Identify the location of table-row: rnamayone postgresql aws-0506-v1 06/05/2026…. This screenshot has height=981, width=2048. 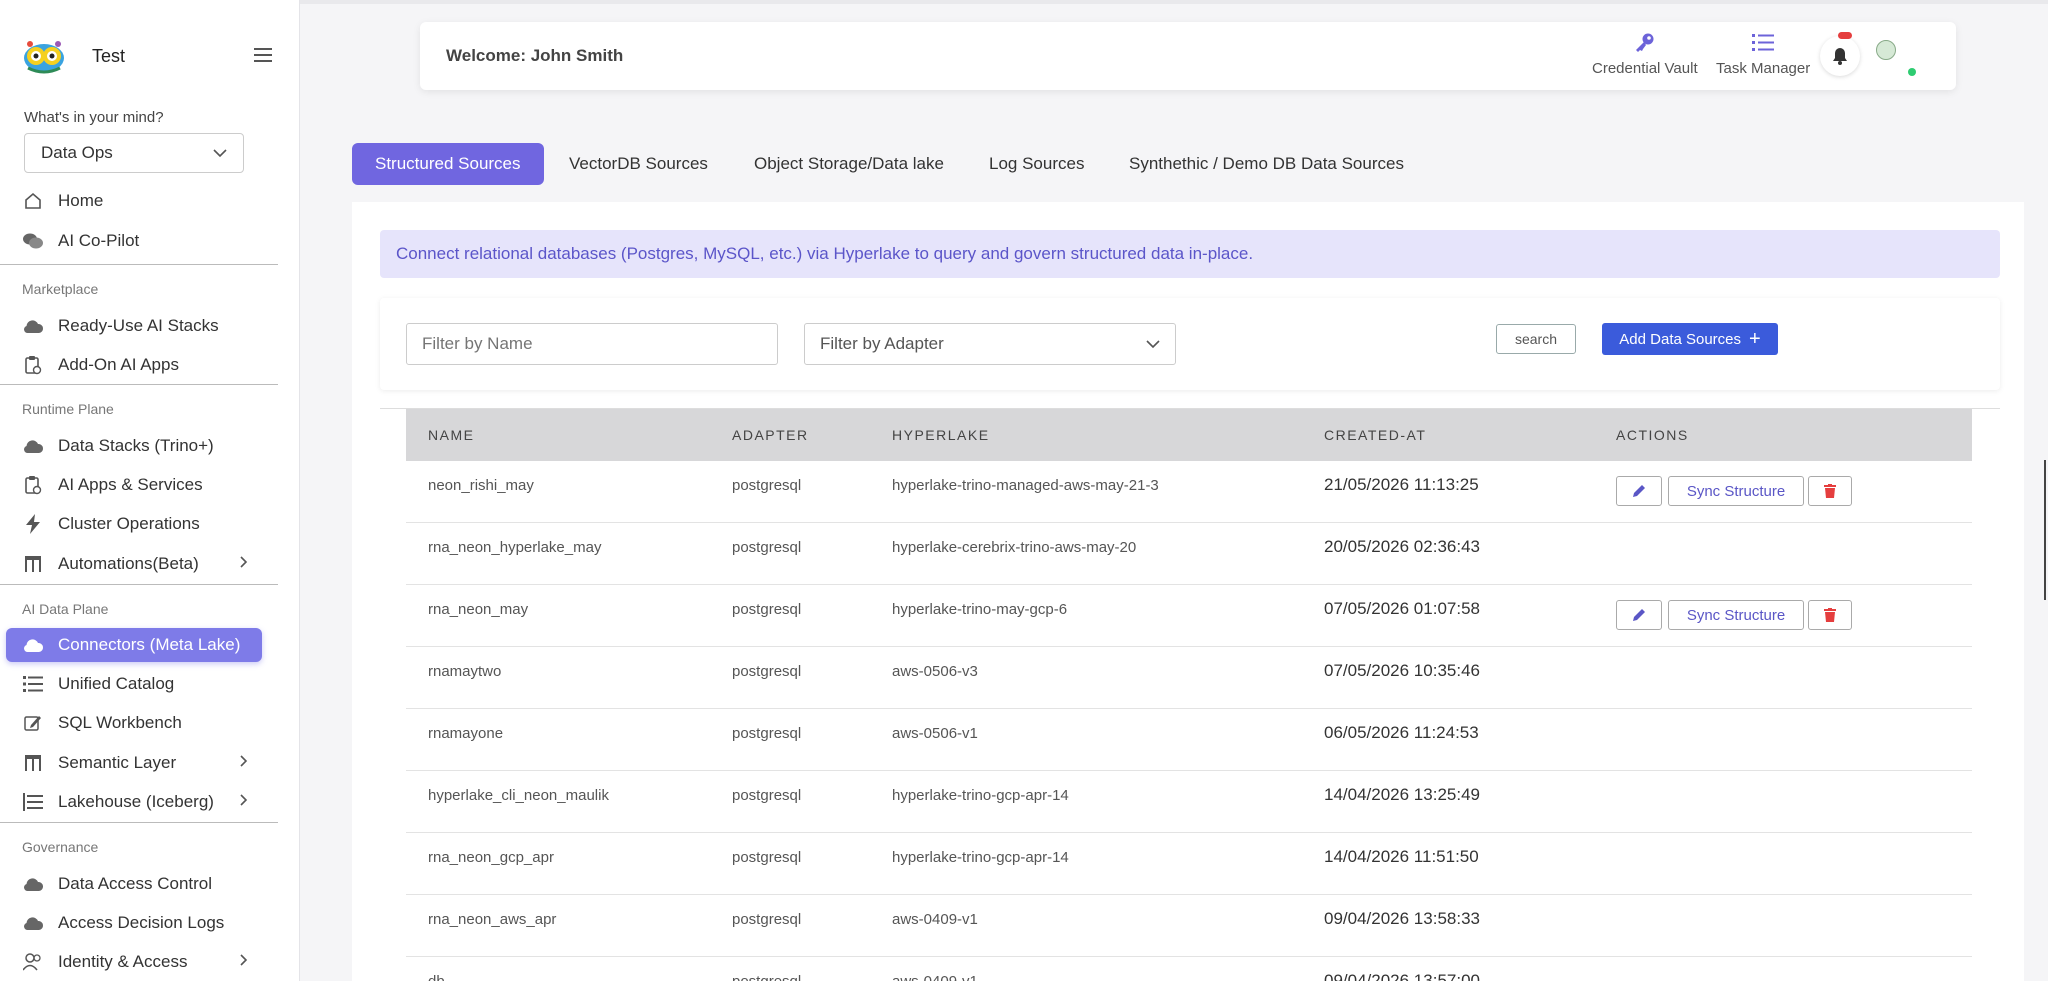
(1189, 740).